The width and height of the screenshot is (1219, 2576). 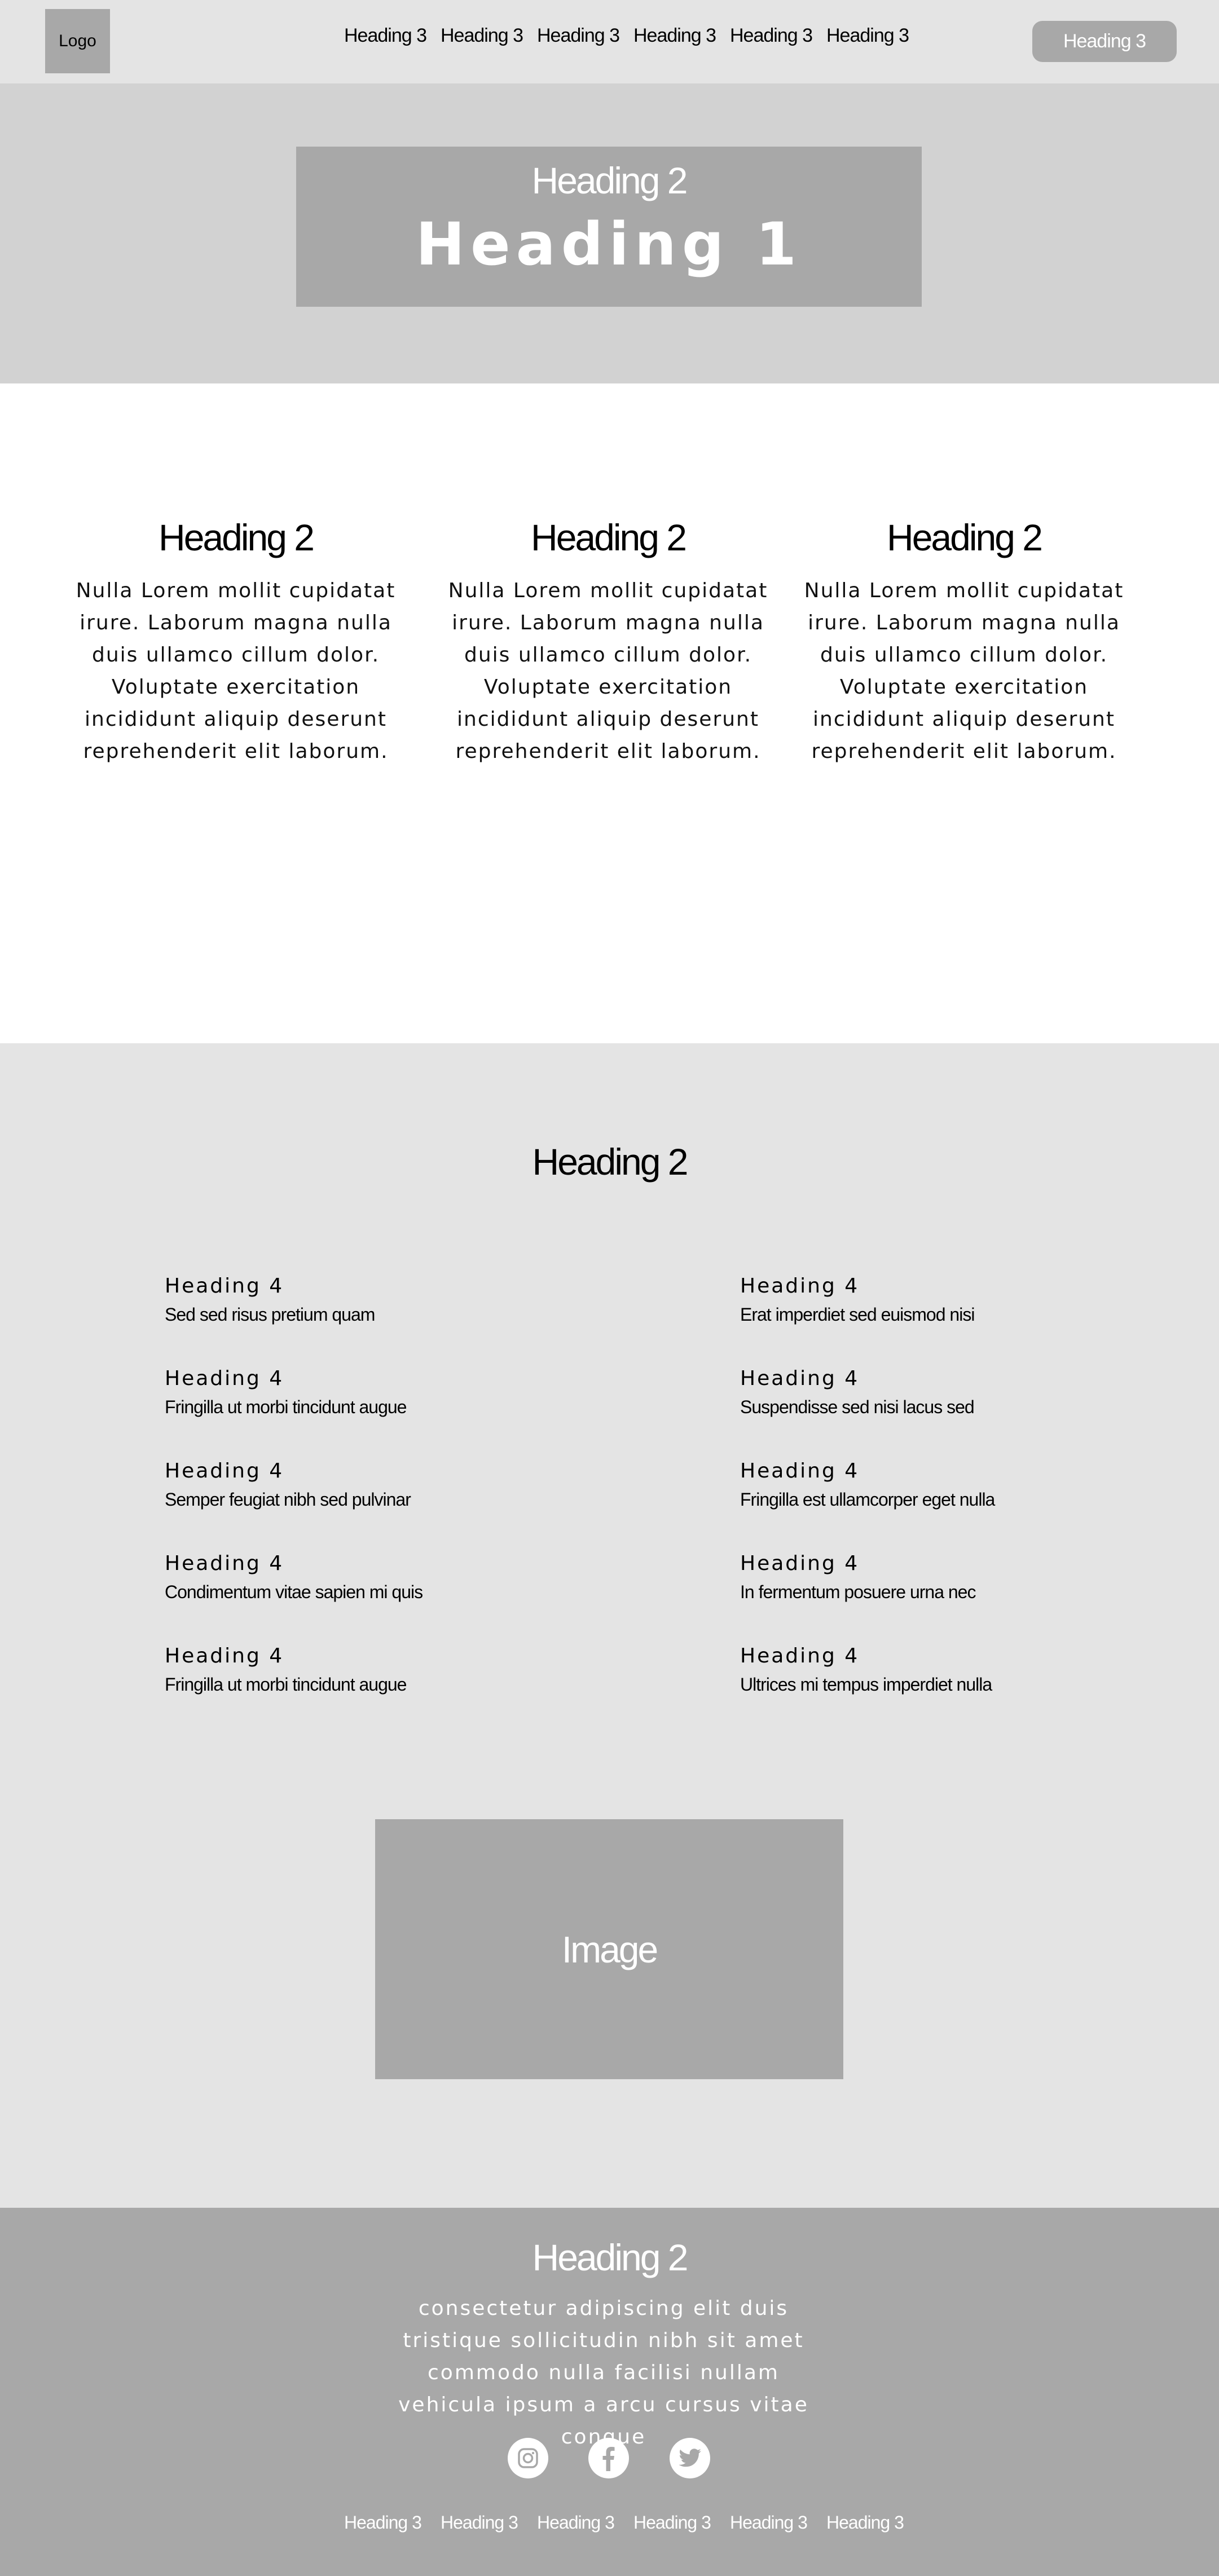 I want to click on image-placeholder: Image, so click(x=609, y=1949).